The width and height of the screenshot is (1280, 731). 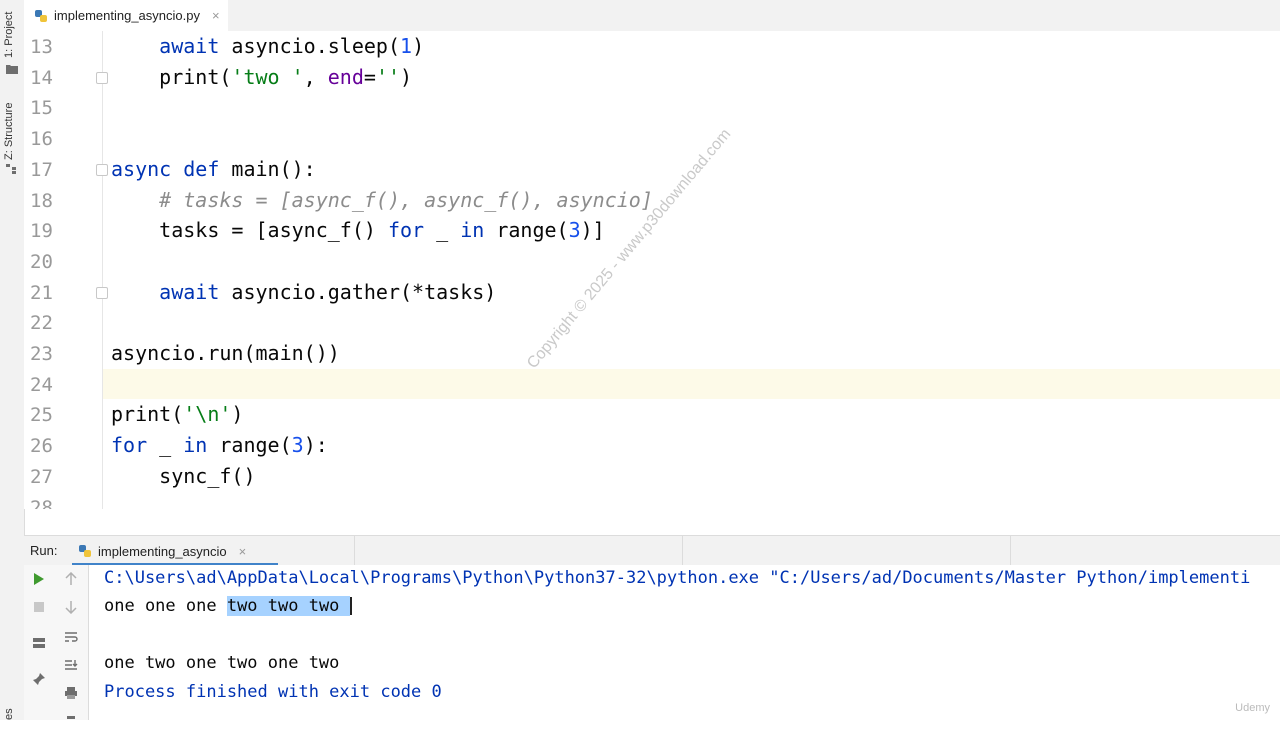 I want to click on delete-button, so click(x=71, y=721).